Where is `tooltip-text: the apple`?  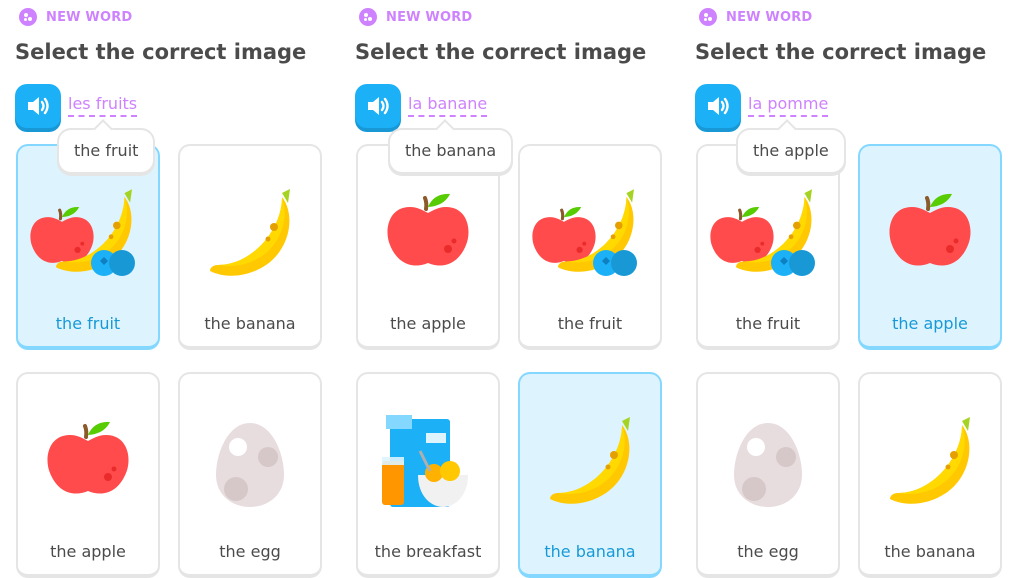
tooltip-text: the apple is located at coordinates (791, 150).